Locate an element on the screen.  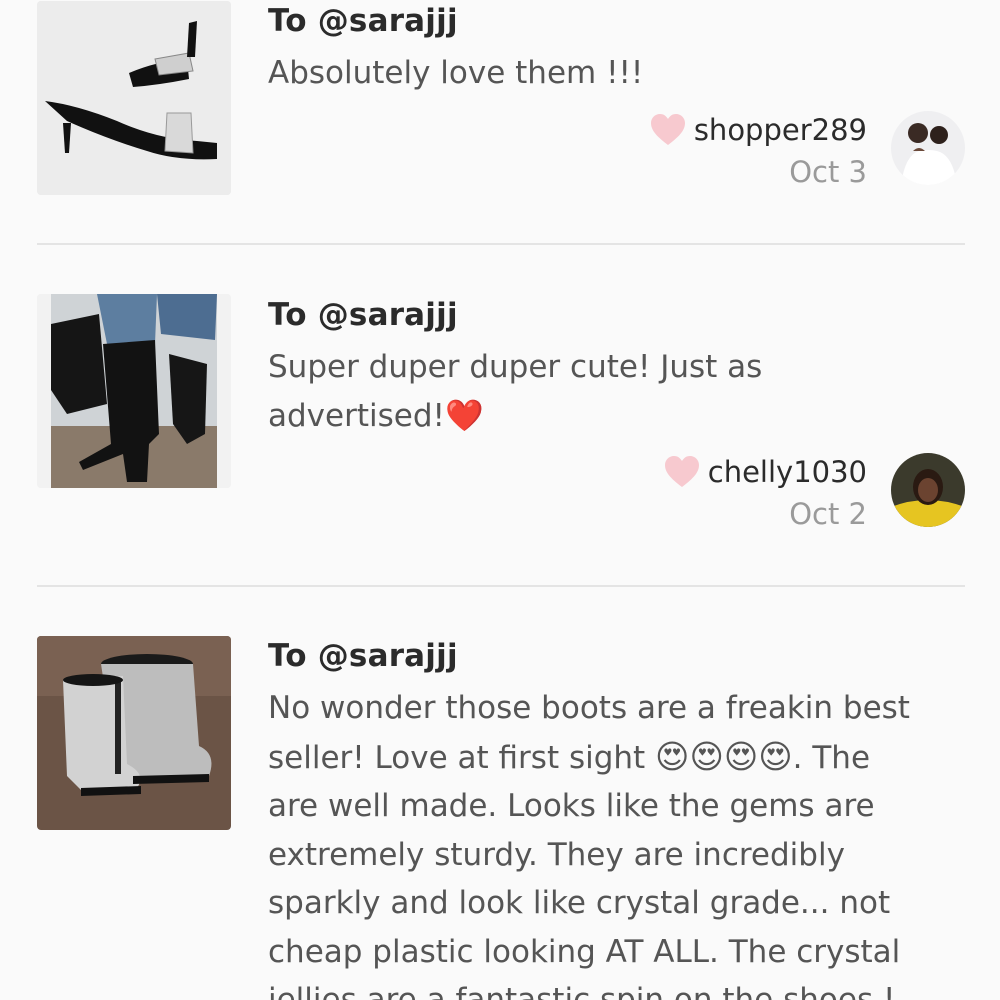
reviewer-username: shopper289 is located at coordinates (780, 130).